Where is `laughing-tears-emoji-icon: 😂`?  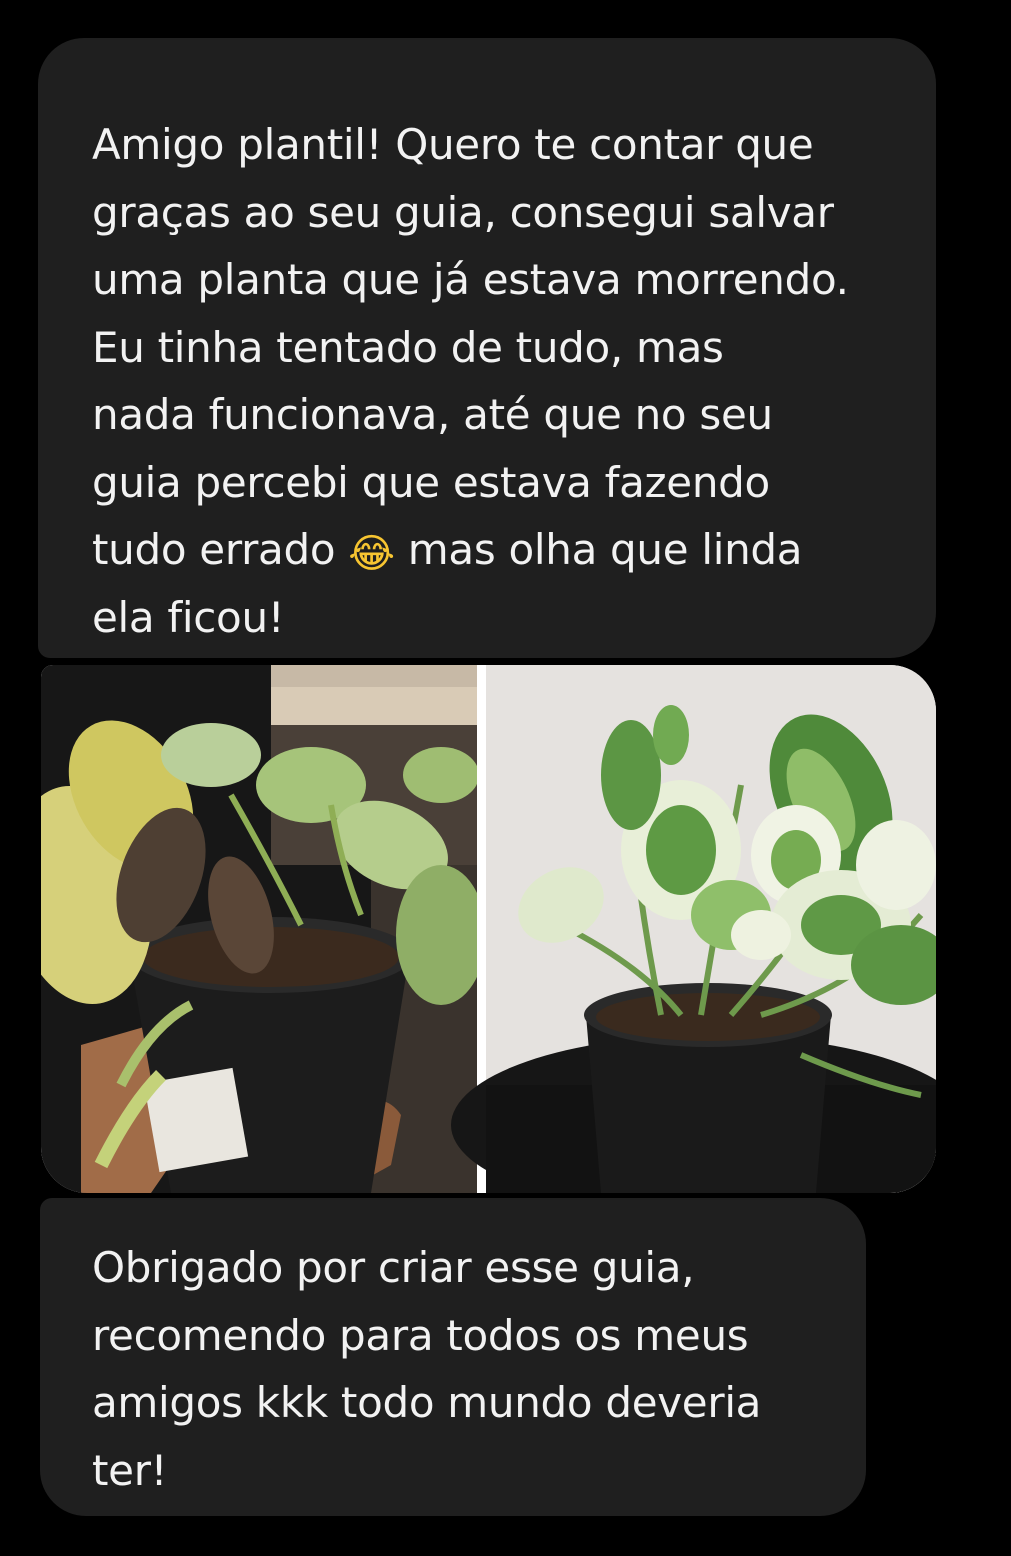
laughing-tears-emoji-icon: 😂 is located at coordinates (371, 554).